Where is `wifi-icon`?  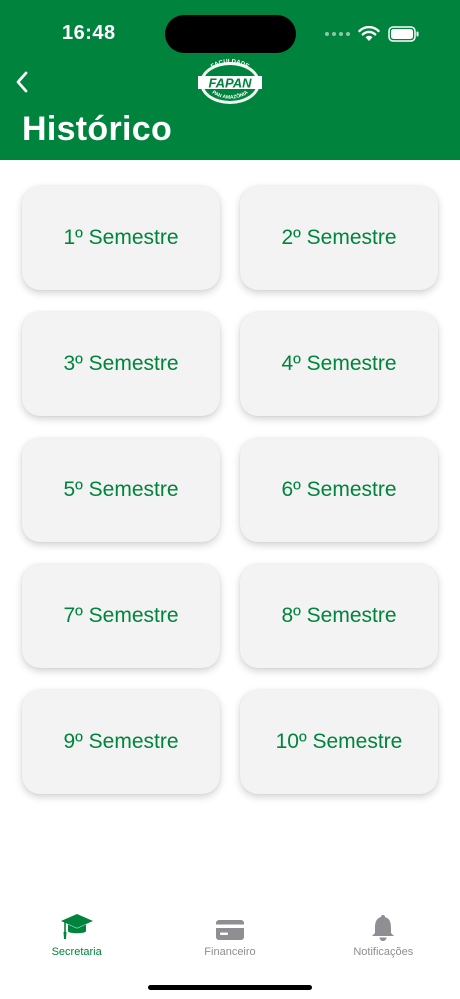
wifi-icon is located at coordinates (369, 33).